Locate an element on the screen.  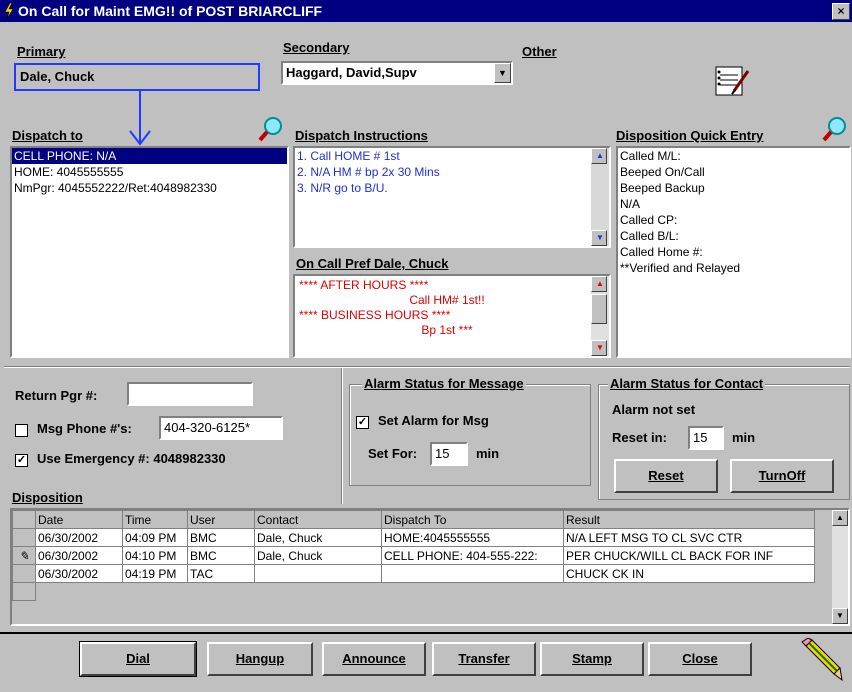
alarm-msg-title: Alarm Status for Message is located at coordinates (444, 383).